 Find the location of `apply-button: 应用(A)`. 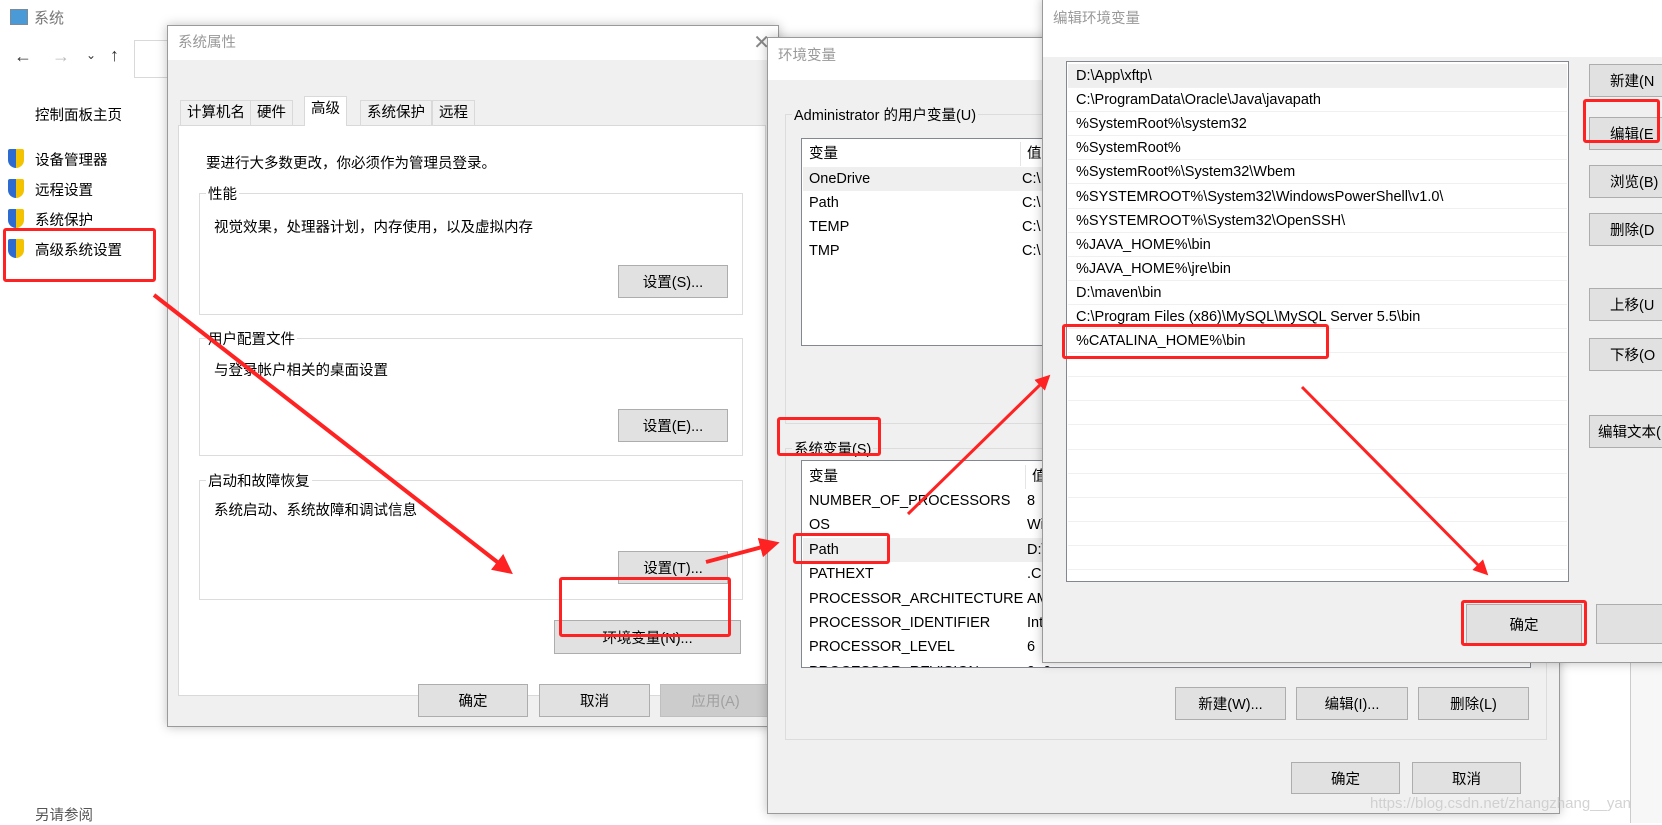

apply-button: 应用(A) is located at coordinates (715, 700).